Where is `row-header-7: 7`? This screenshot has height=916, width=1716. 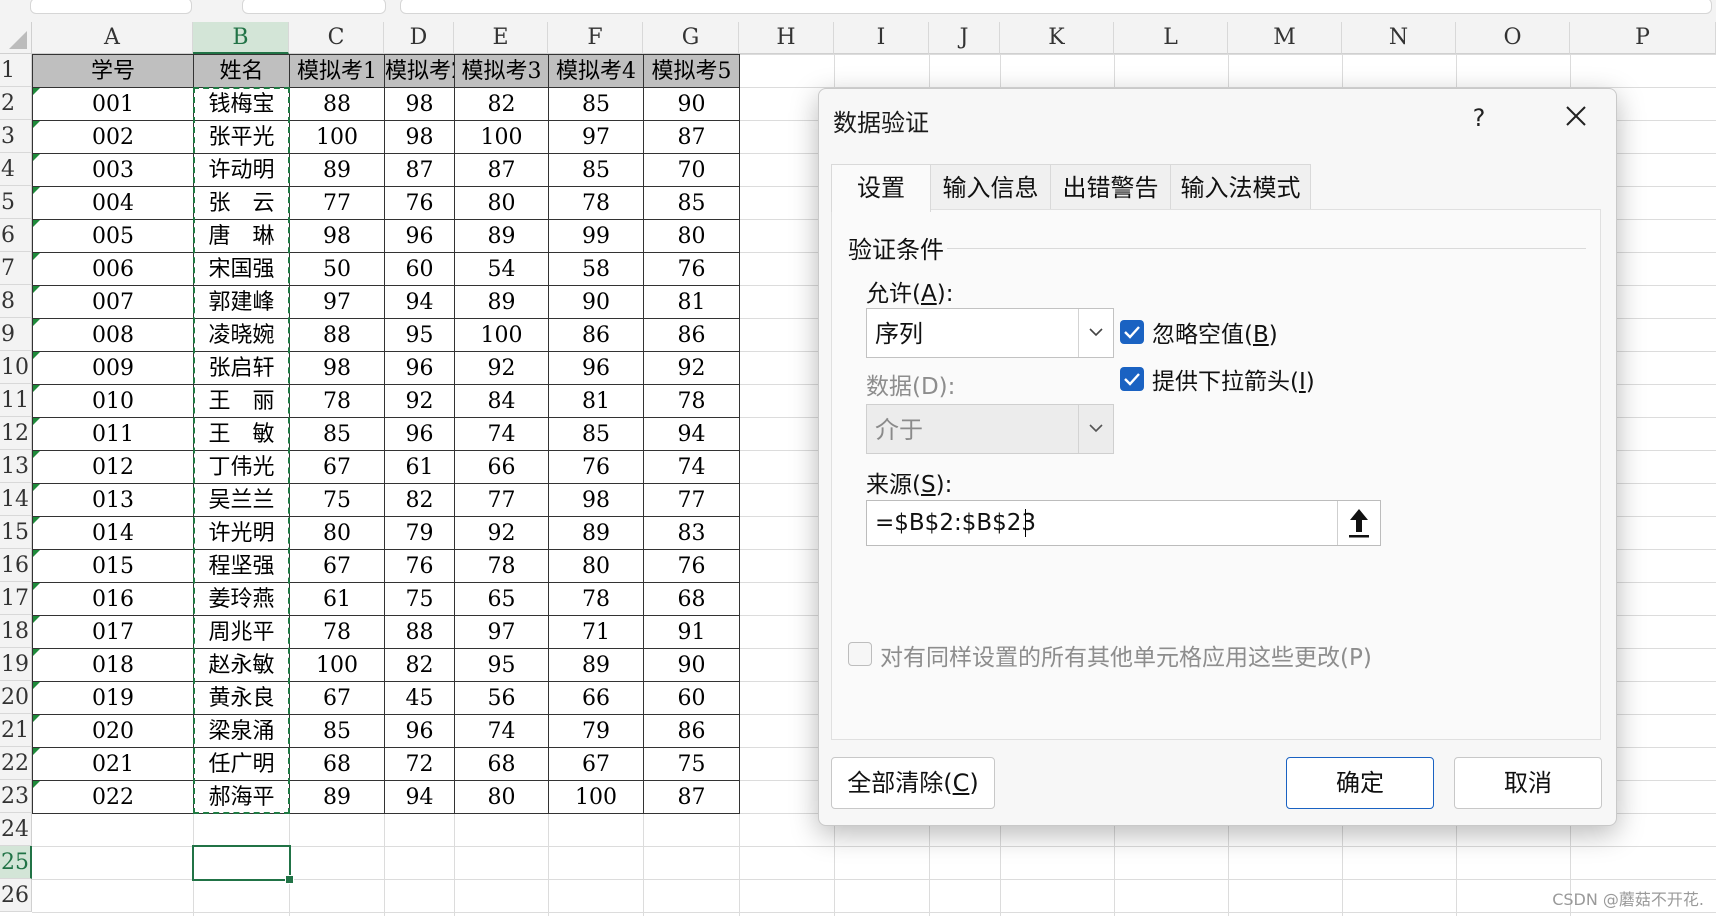
row-header-7: 7 is located at coordinates (16, 268).